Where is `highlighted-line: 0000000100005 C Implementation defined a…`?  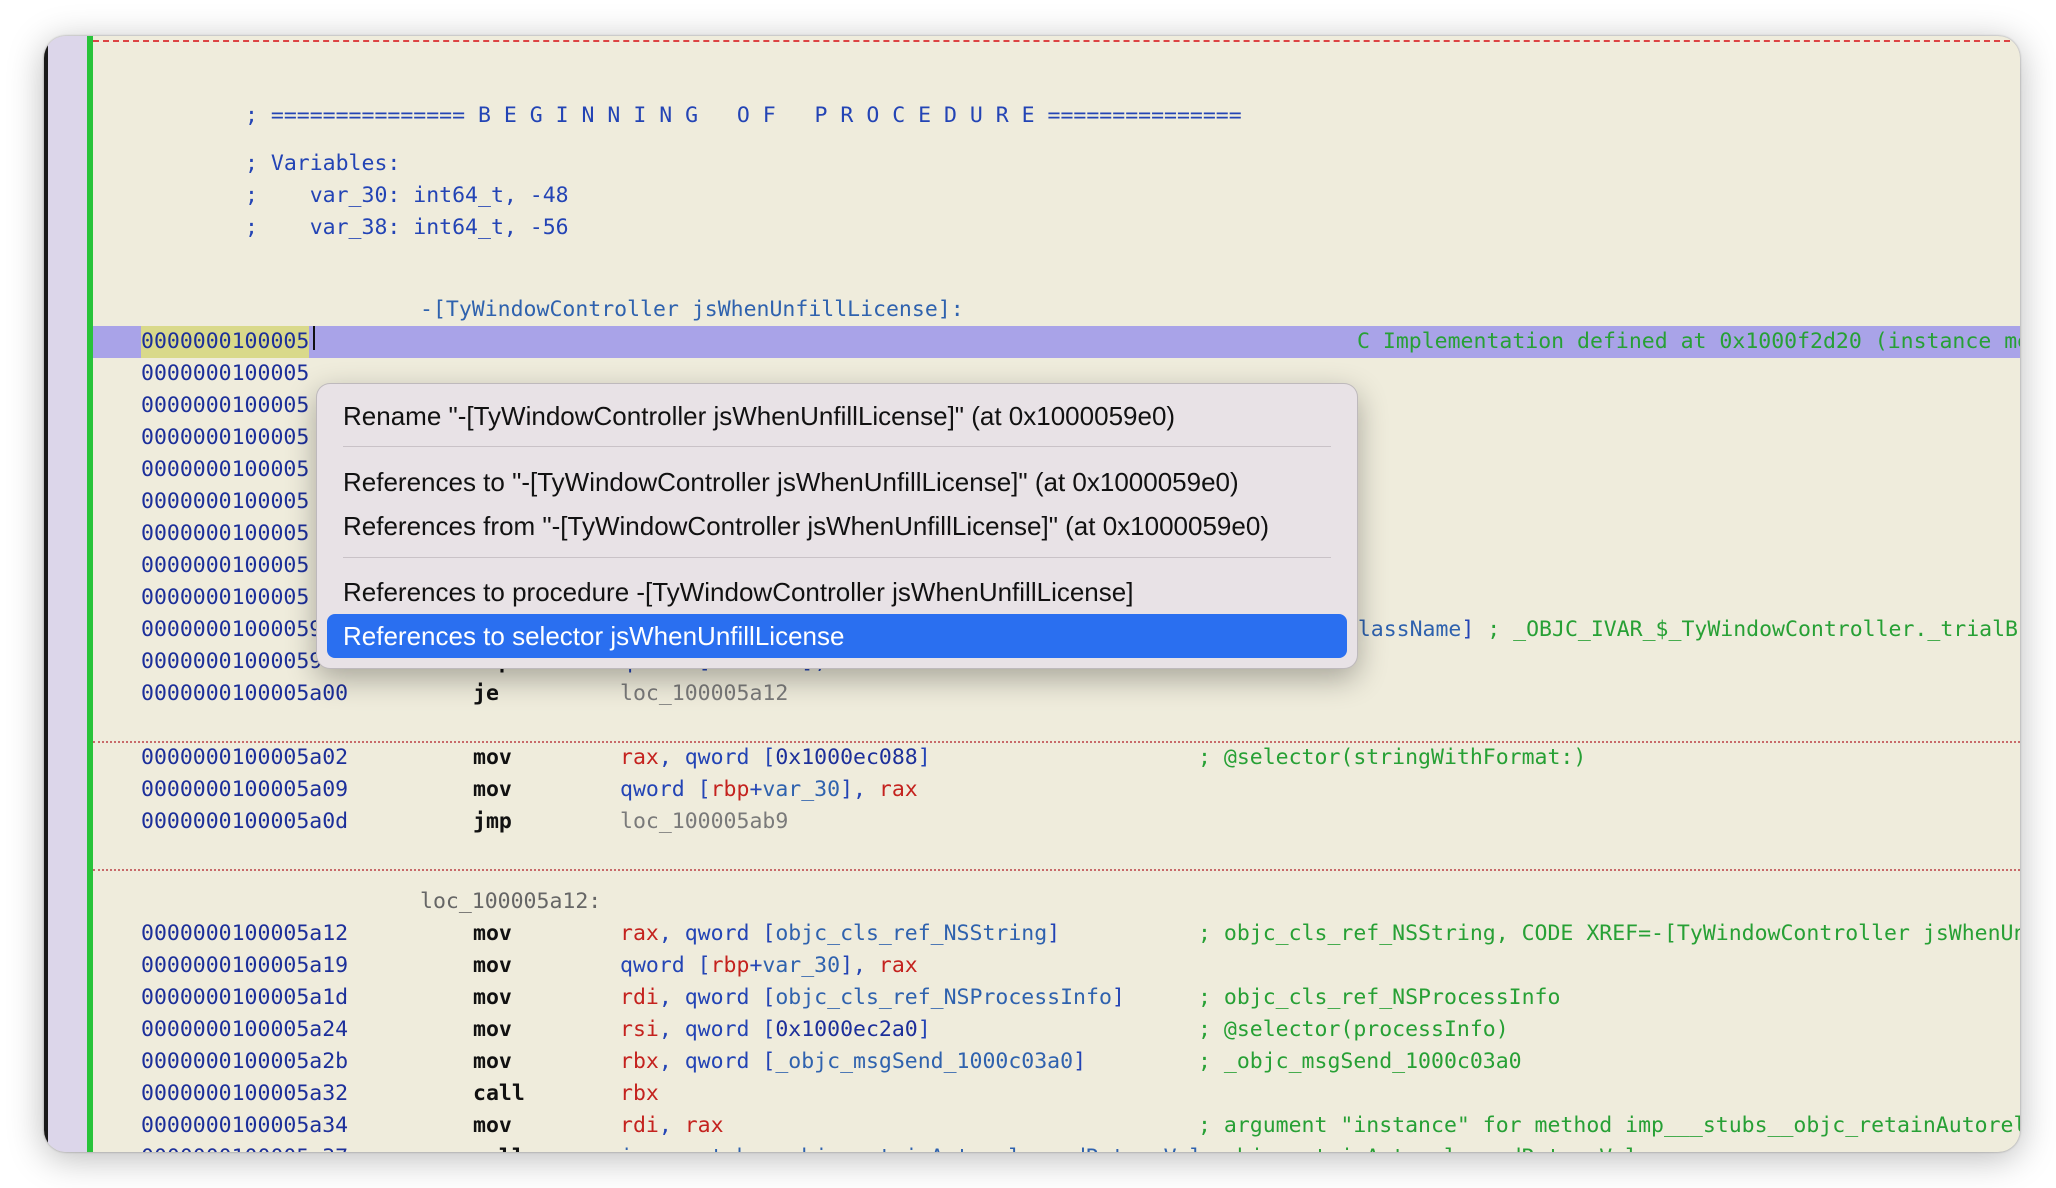 highlighted-line: 0000000100005 C Implementation defined a… is located at coordinates (1056, 342).